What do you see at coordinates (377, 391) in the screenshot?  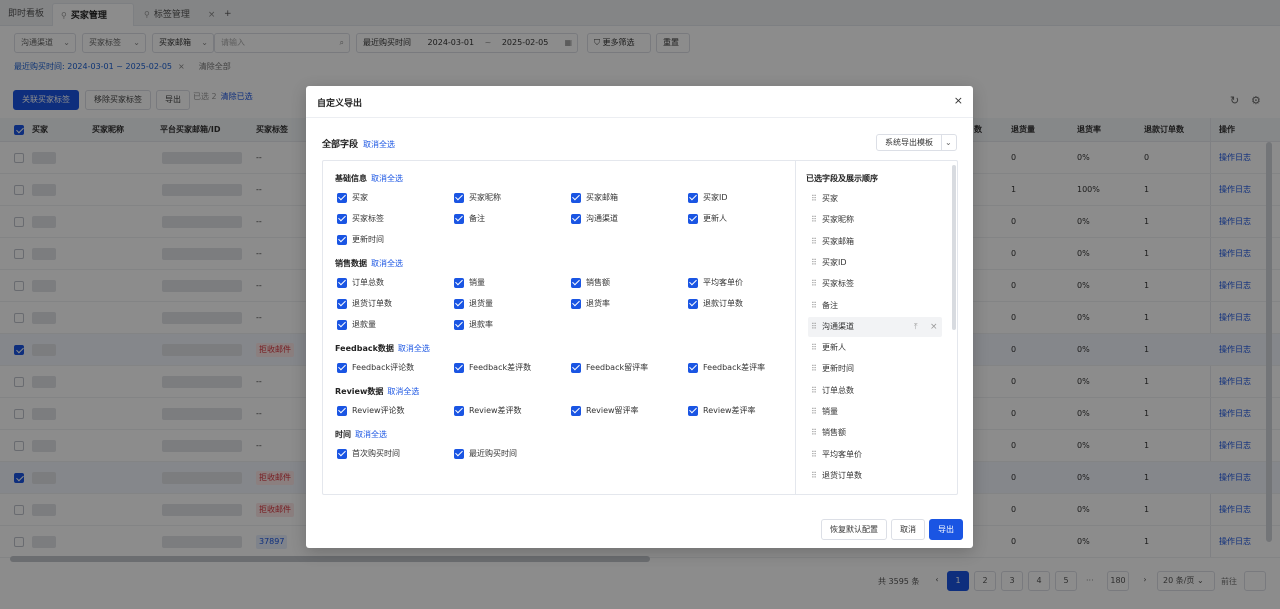 I see `field-group-heading: Review数据 取消全选` at bounding box center [377, 391].